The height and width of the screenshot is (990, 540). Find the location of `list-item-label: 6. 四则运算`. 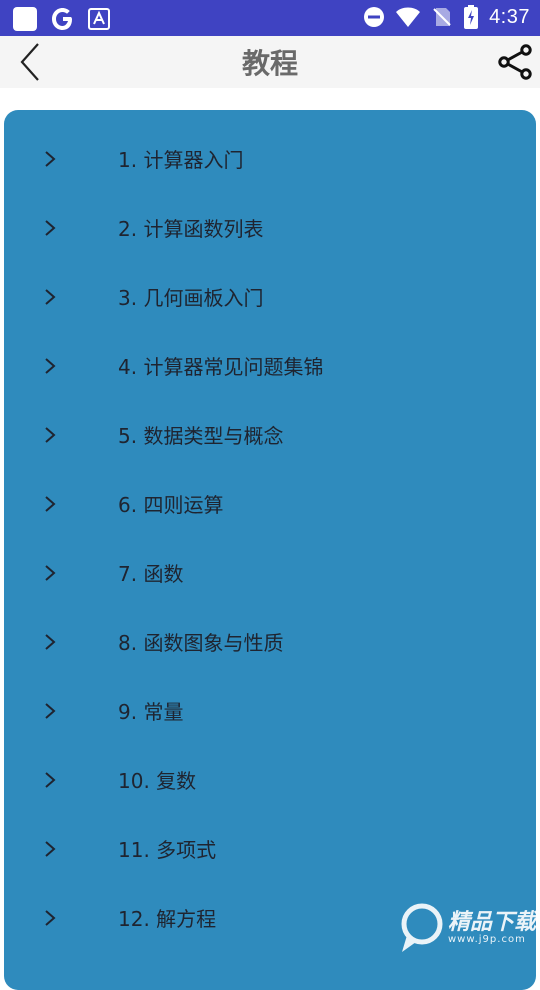

list-item-label: 6. 四则运算 is located at coordinates (170, 503).